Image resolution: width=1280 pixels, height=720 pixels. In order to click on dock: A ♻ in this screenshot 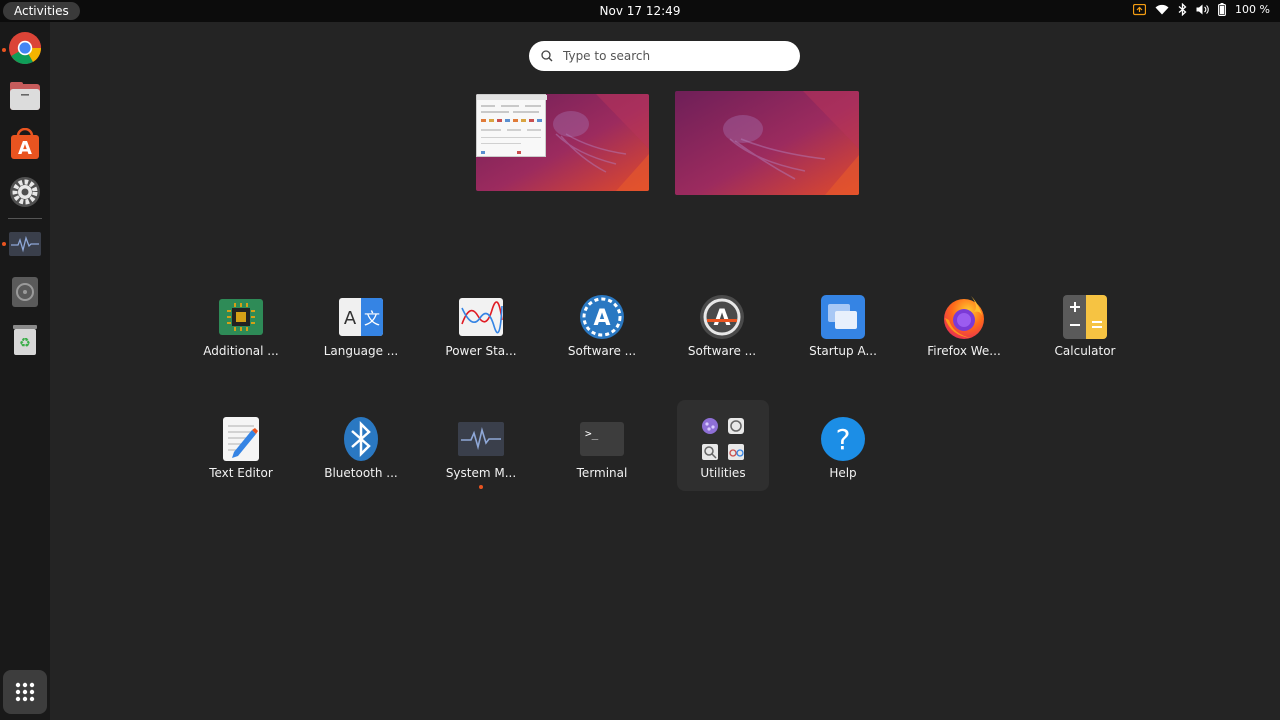, I will do `click(25, 371)`.